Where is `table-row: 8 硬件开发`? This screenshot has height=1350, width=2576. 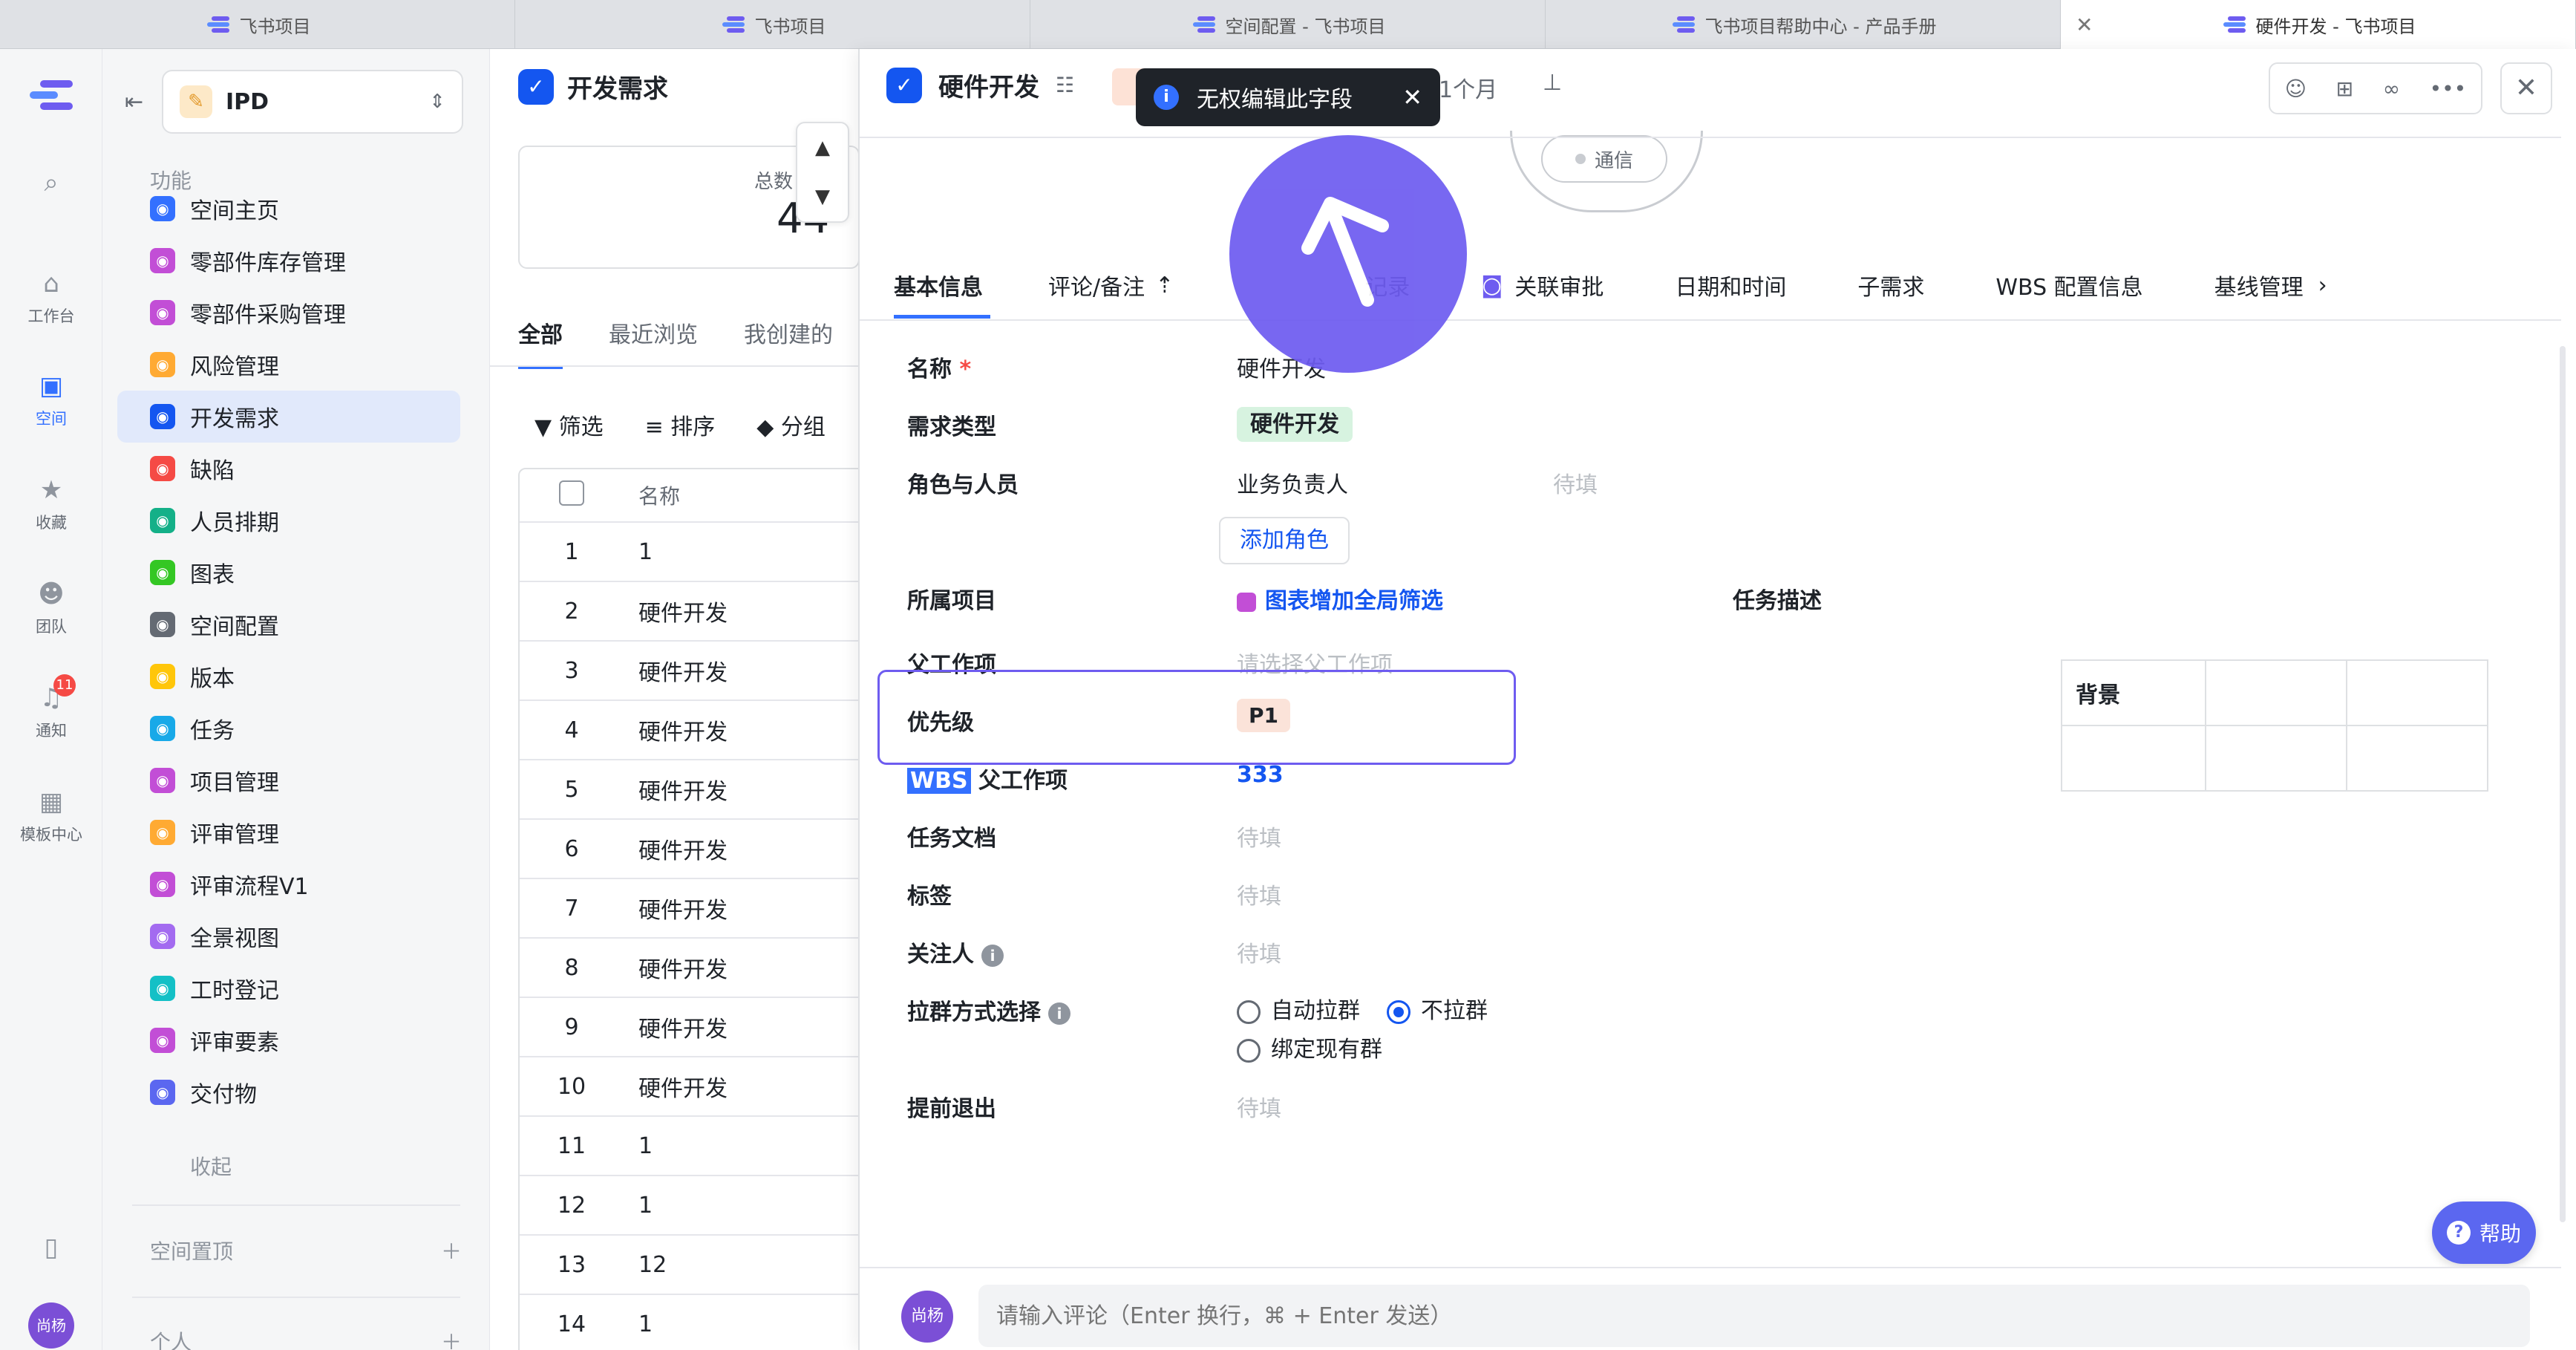
table-row: 8 硬件开发 is located at coordinates (693, 968).